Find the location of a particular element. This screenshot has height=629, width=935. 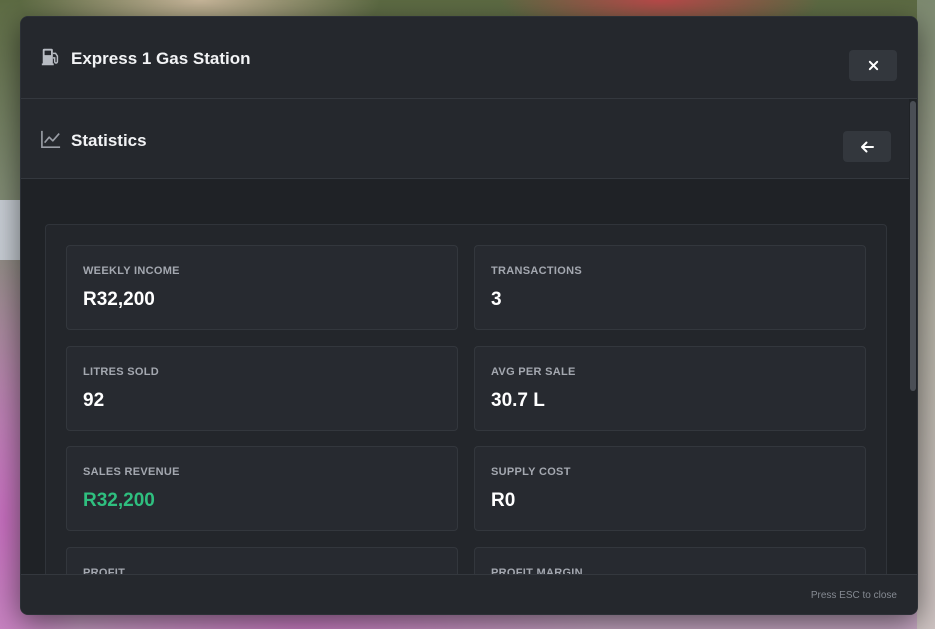

close-icon is located at coordinates (873, 65).